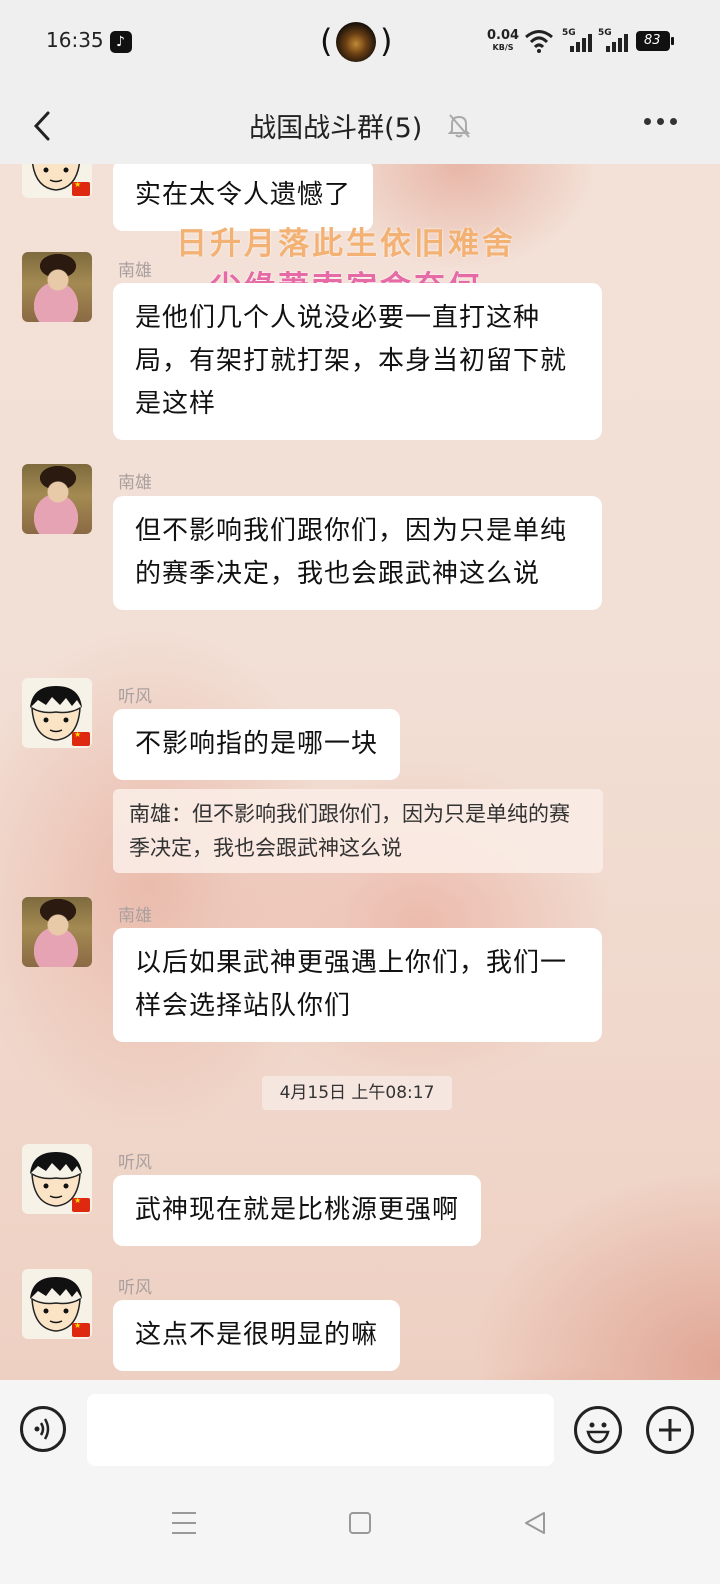  I want to click on floating-avatar-pill: ( ), so click(356, 42).